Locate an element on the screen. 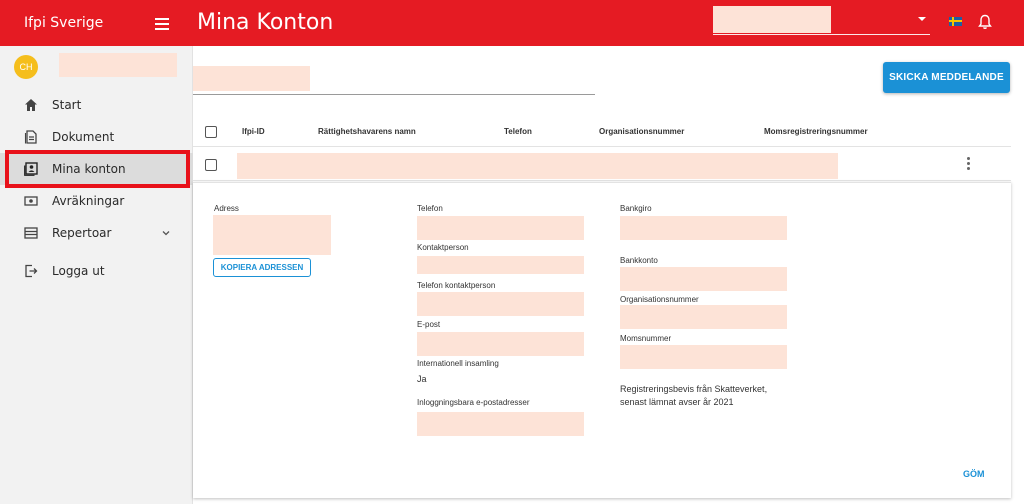  sidebar-item-repertoar: Repertoar is located at coordinates (96, 233).